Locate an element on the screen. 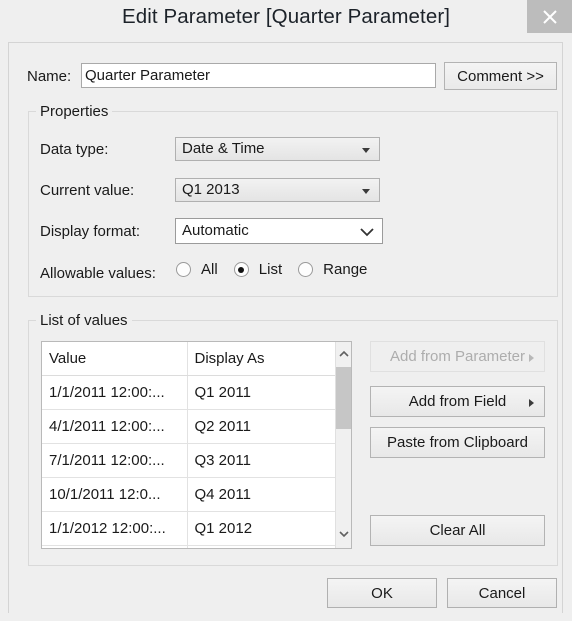 The height and width of the screenshot is (621, 572). column-header-display-as: Display As is located at coordinates (262, 359).